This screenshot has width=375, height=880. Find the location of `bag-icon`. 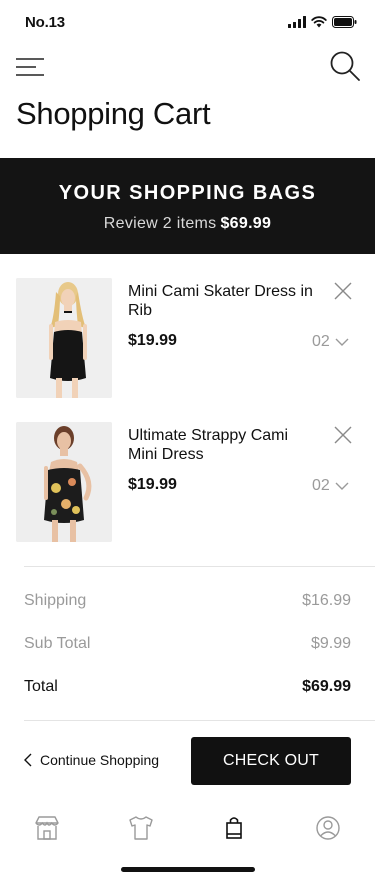

bag-icon is located at coordinates (234, 828).